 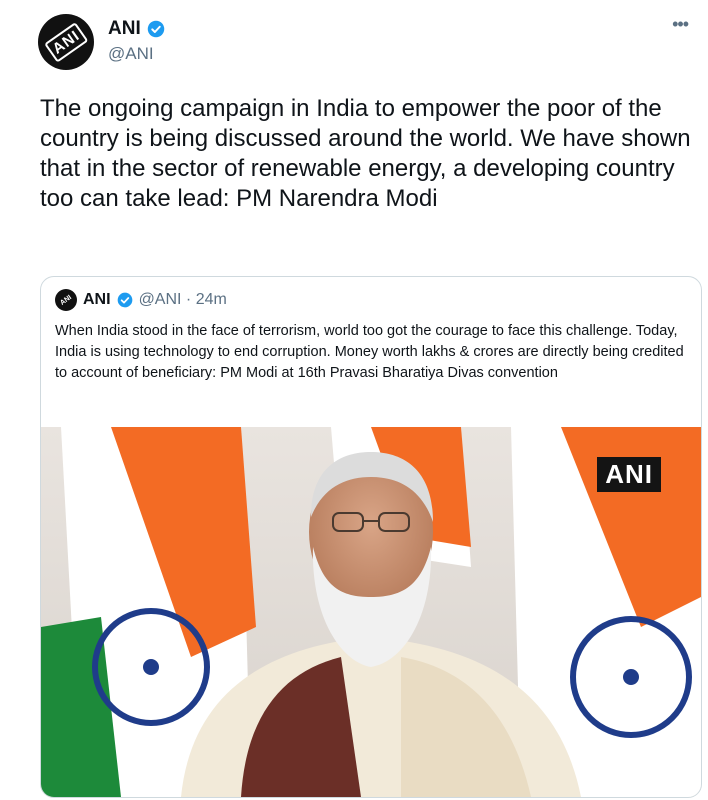 What do you see at coordinates (629, 474) in the screenshot?
I see `ani-watermark: ANI` at bounding box center [629, 474].